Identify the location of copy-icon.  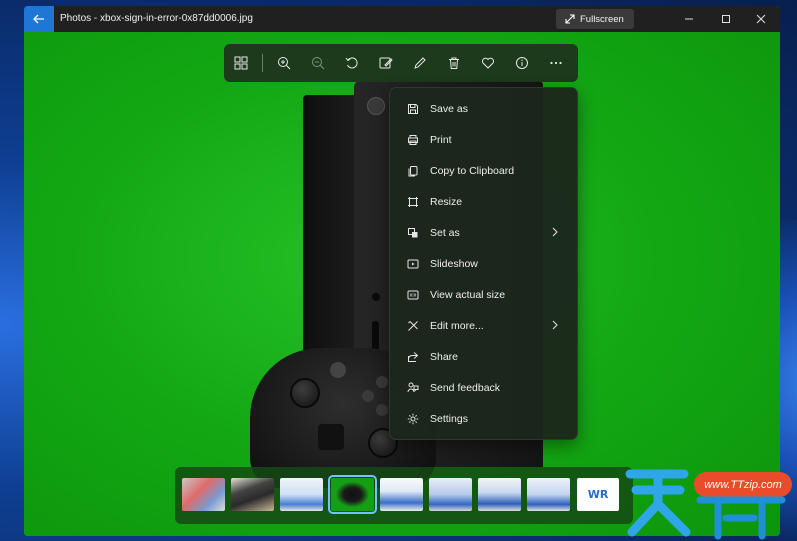
(413, 171).